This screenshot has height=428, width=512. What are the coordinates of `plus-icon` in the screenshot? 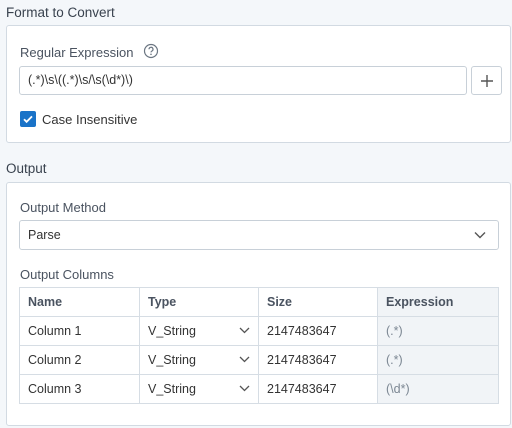 It's located at (486, 80).